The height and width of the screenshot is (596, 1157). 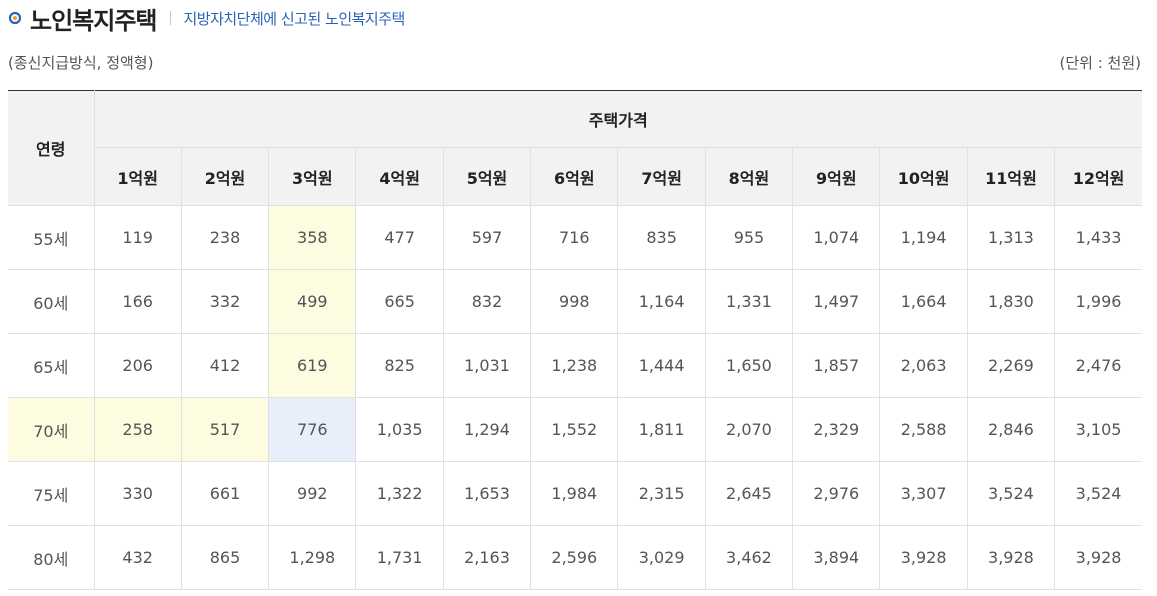 I want to click on value-cell: 1,811, so click(x=661, y=429).